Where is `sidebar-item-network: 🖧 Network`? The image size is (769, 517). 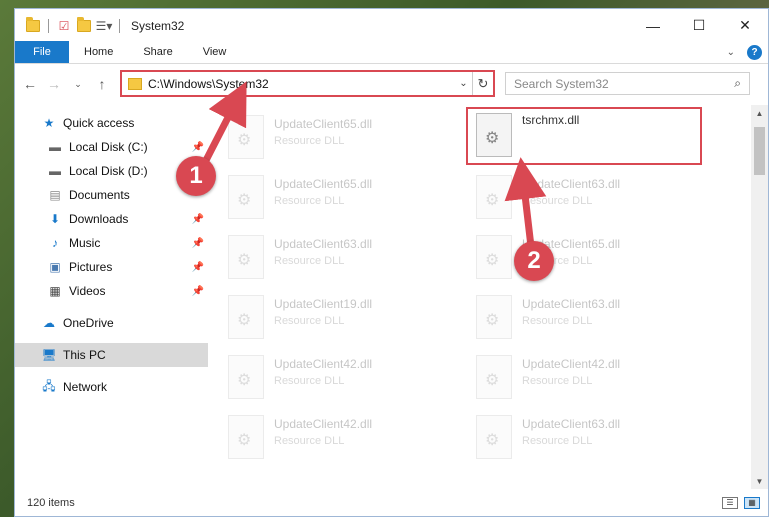
sidebar-item-network: 🖧 Network is located at coordinates (111, 387).